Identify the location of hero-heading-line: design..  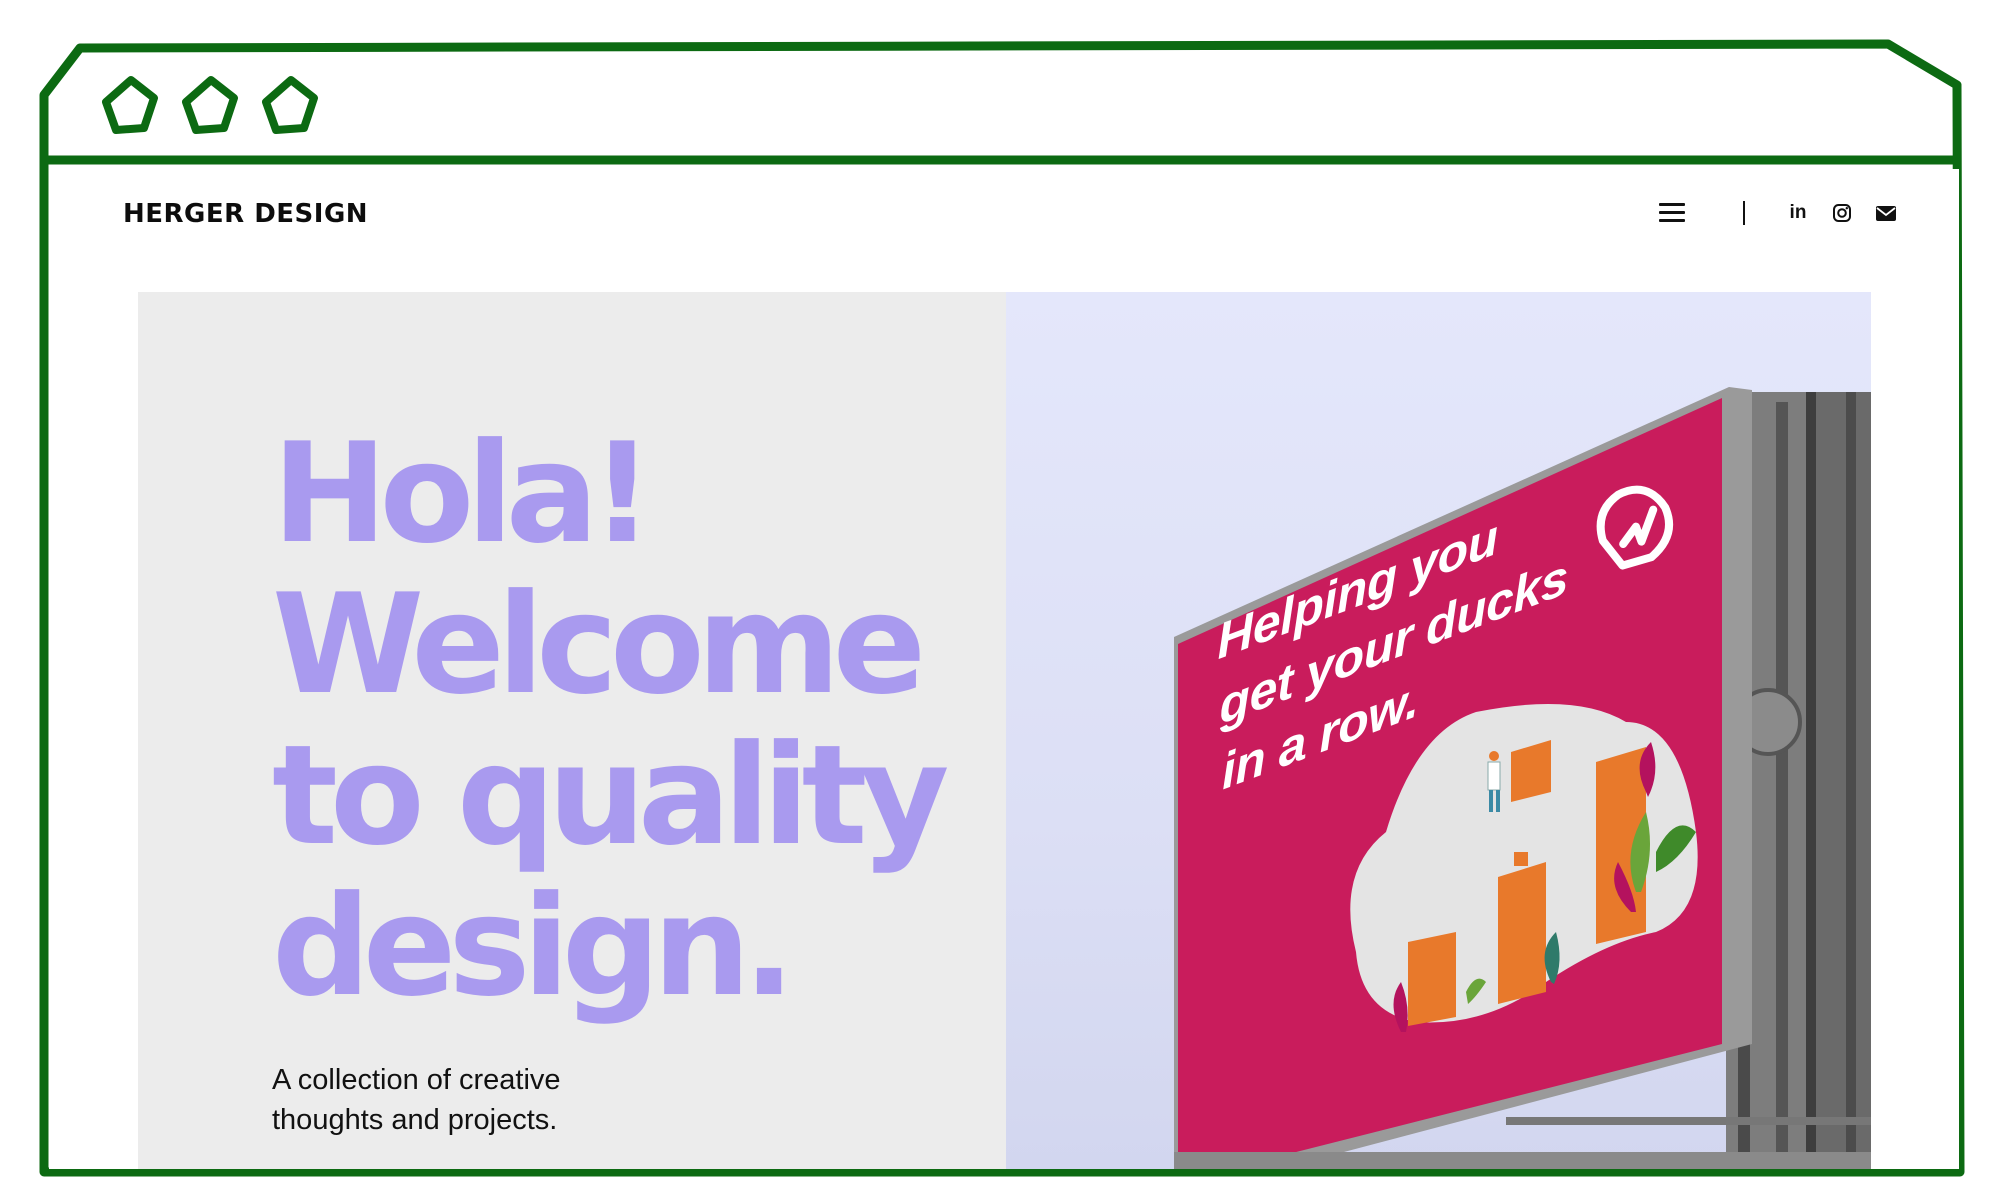
(533, 946).